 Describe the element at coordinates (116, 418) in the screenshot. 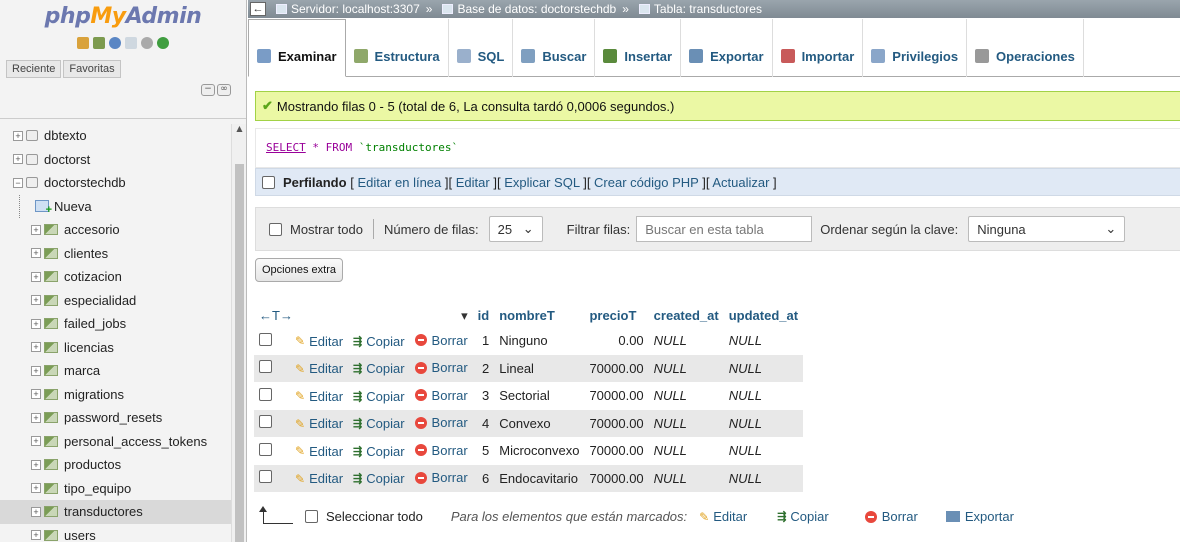

I see `tree-item-password-resets: + password_resets` at that location.